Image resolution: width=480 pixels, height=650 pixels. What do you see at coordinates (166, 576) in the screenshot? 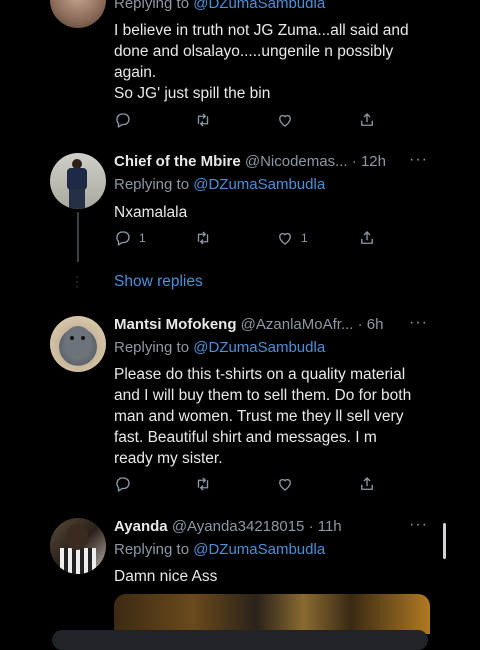
I see `tweet-text: Damn nice Ass` at bounding box center [166, 576].